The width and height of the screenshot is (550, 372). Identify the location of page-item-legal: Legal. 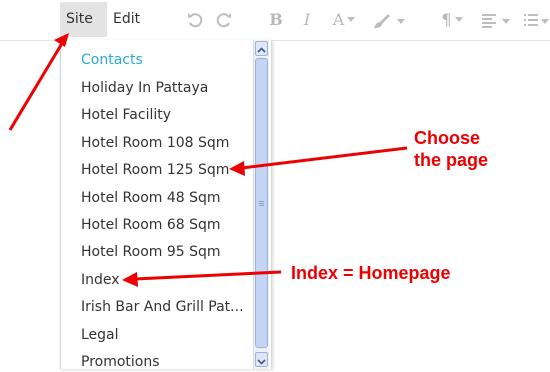
(100, 335).